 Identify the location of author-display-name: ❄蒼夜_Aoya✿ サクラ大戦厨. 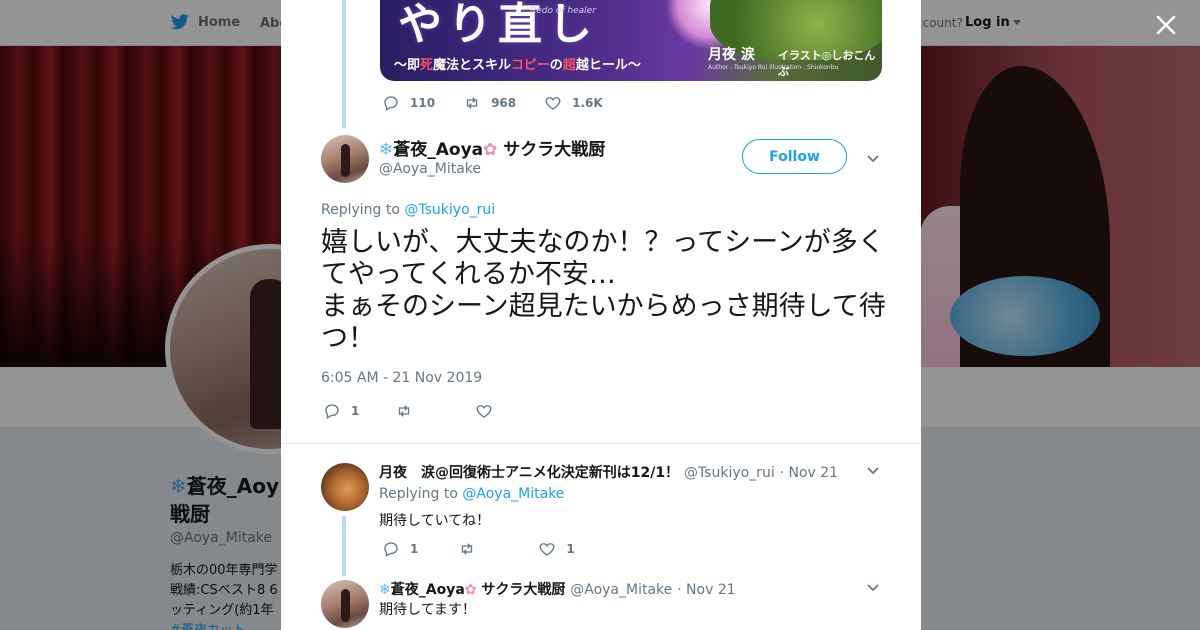
(492, 147).